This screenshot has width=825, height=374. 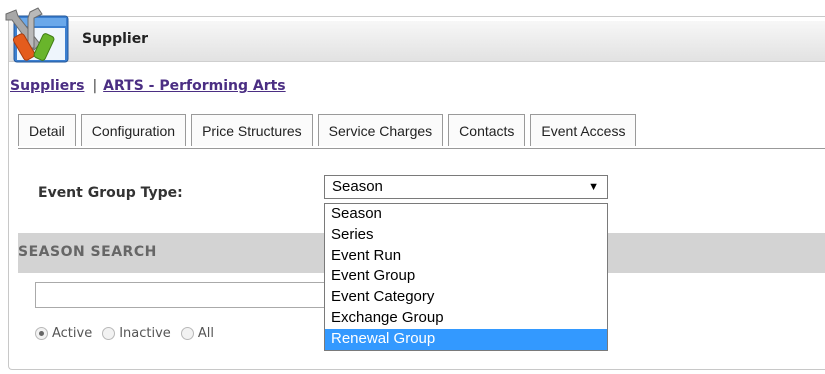 What do you see at coordinates (110, 193) in the screenshot?
I see `event-group-type-label: Event Group Type:` at bounding box center [110, 193].